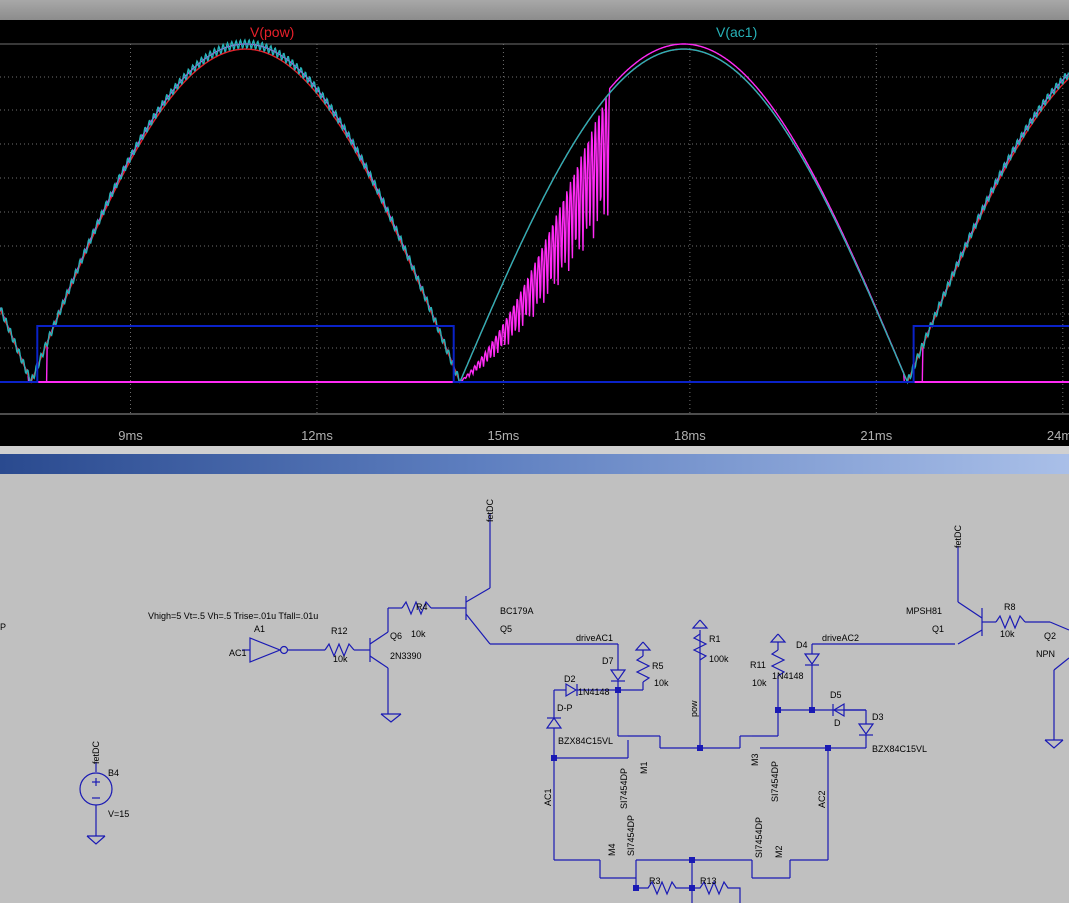 This screenshot has width=1069, height=903. What do you see at coordinates (775, 781) in the screenshot?
I see `label-si-m3: SI7454DP` at bounding box center [775, 781].